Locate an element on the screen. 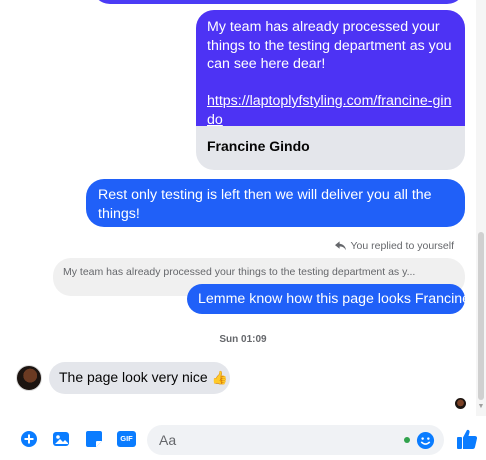 The image size is (486, 460). contact-avatar is located at coordinates (29, 378).